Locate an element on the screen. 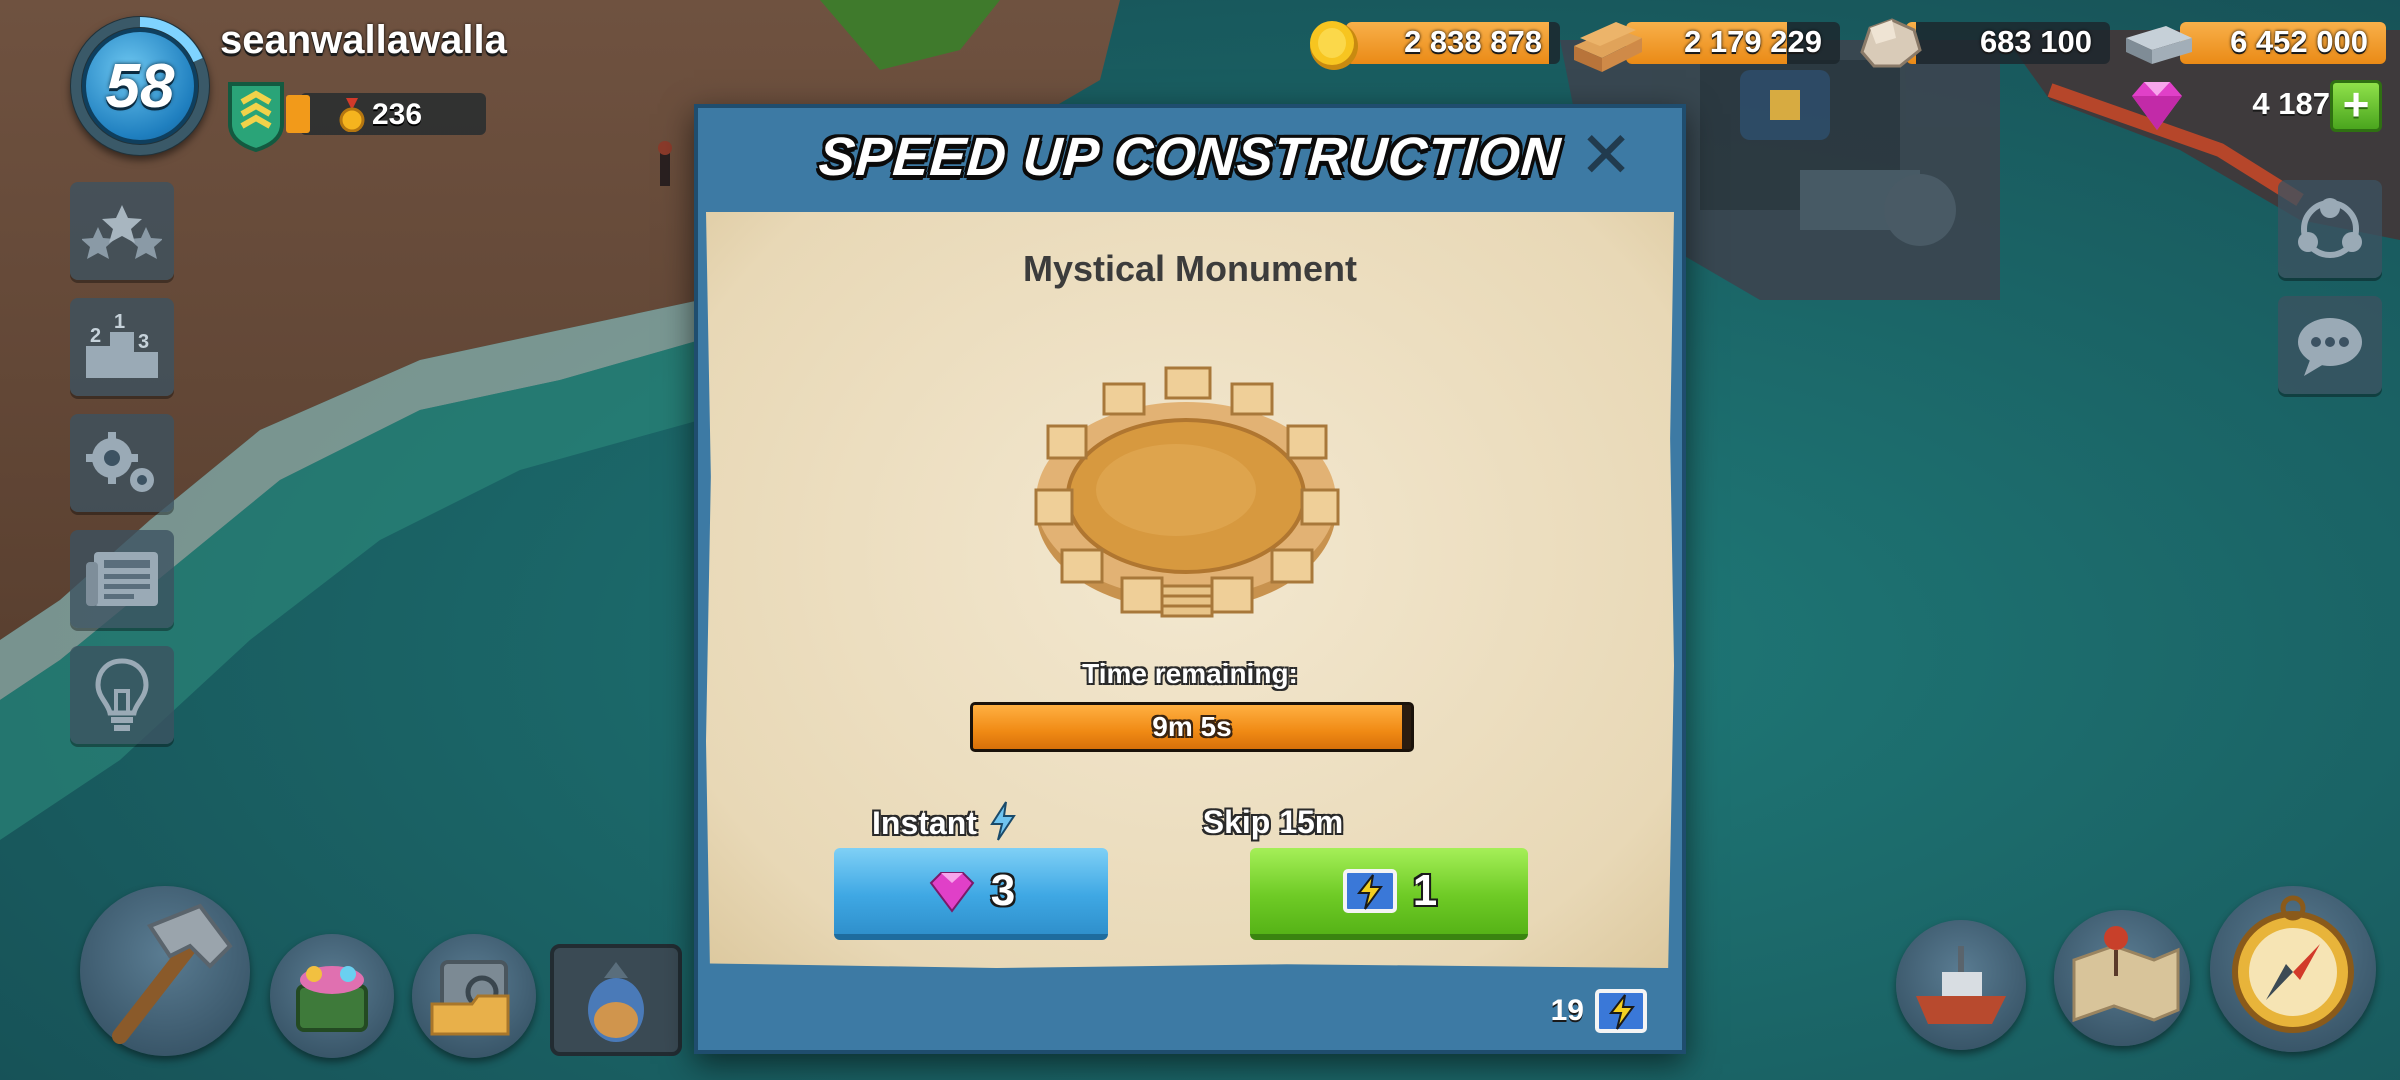 This screenshot has width=2400, height=1080. iron-value: 6 452 000 is located at coordinates (2299, 41).